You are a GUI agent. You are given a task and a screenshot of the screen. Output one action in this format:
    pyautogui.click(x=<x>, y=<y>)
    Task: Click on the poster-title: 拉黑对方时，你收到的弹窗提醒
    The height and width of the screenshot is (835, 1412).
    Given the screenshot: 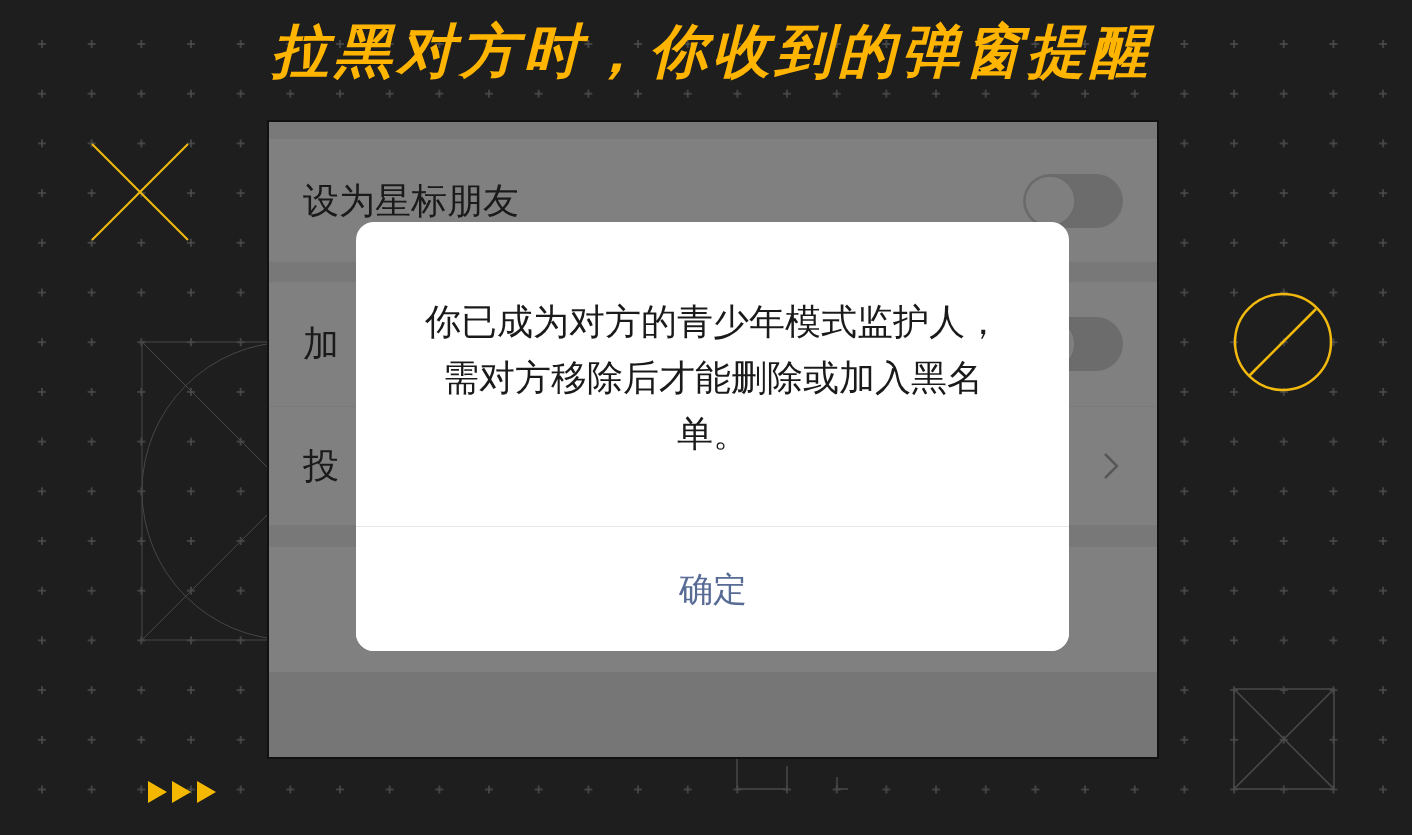 What is the action you would take?
    pyautogui.click(x=712, y=51)
    